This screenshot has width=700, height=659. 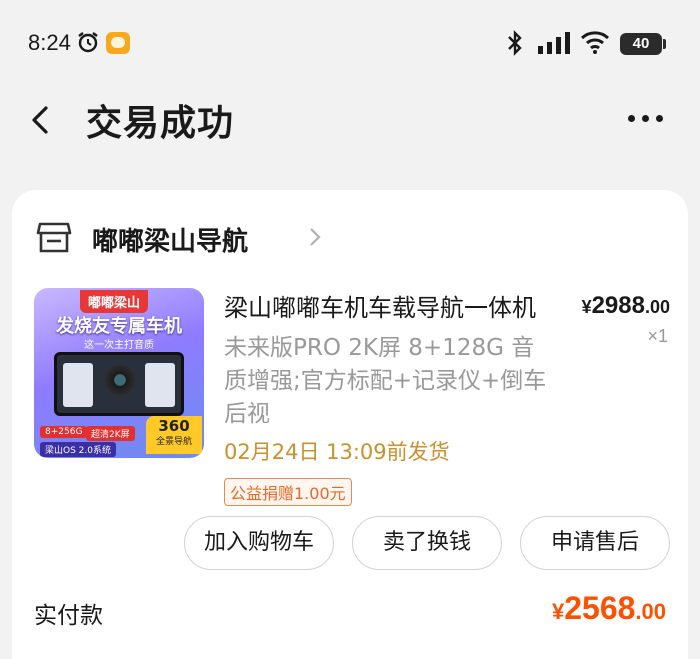 What do you see at coordinates (586, 307) in the screenshot?
I see `price-currency: ¥` at bounding box center [586, 307].